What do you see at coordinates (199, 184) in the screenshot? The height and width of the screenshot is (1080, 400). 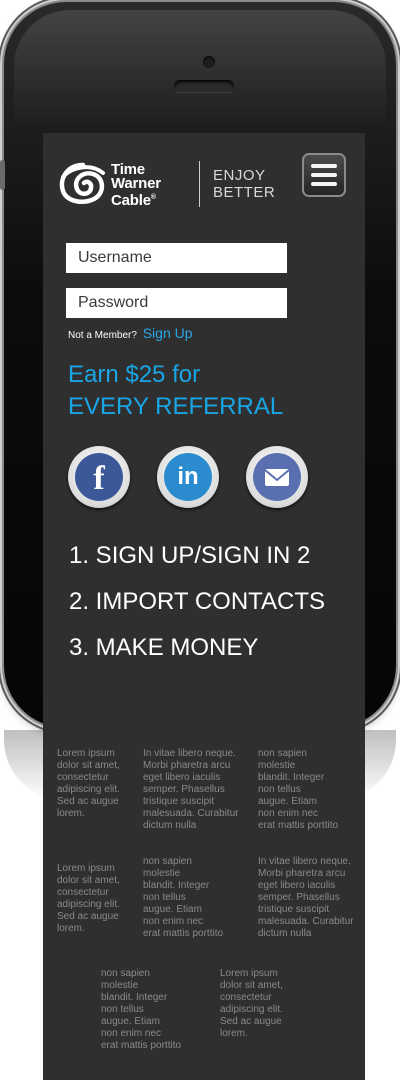 I see `logo-divider` at bounding box center [199, 184].